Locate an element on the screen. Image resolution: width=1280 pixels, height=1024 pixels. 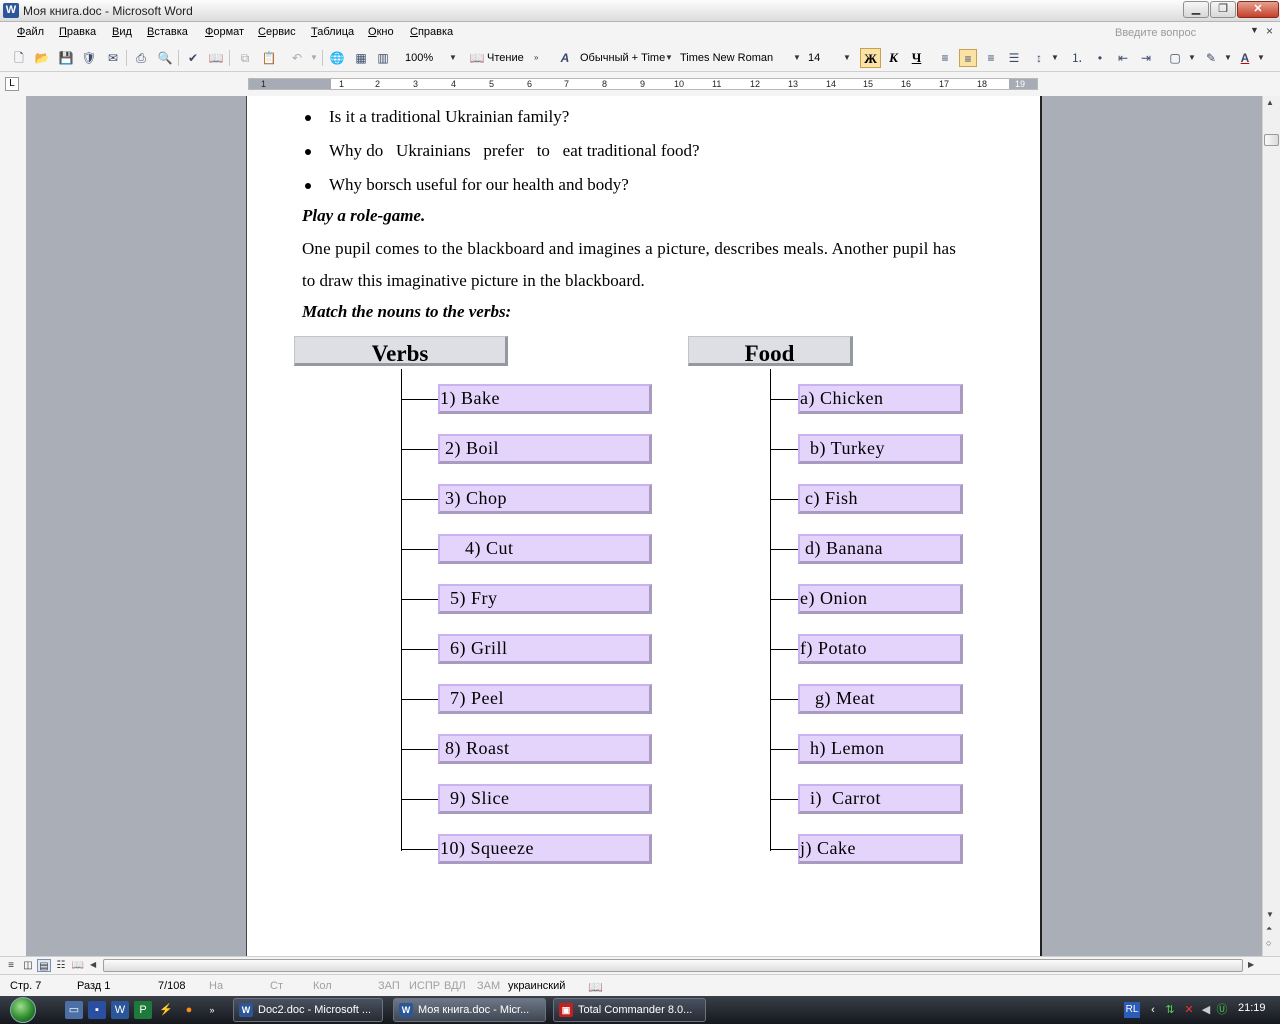
horizontal-scrollbar: ◀ ▶ is located at coordinates (674, 966).